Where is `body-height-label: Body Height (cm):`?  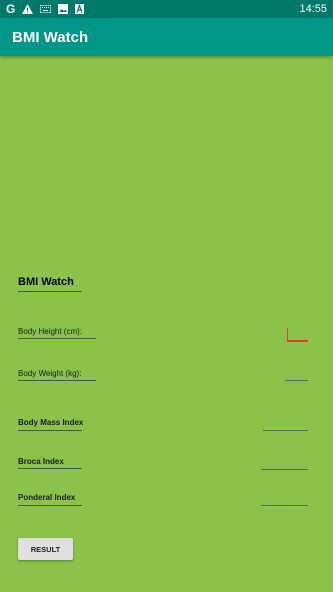 body-height-label: Body Height (cm): is located at coordinates (50, 331).